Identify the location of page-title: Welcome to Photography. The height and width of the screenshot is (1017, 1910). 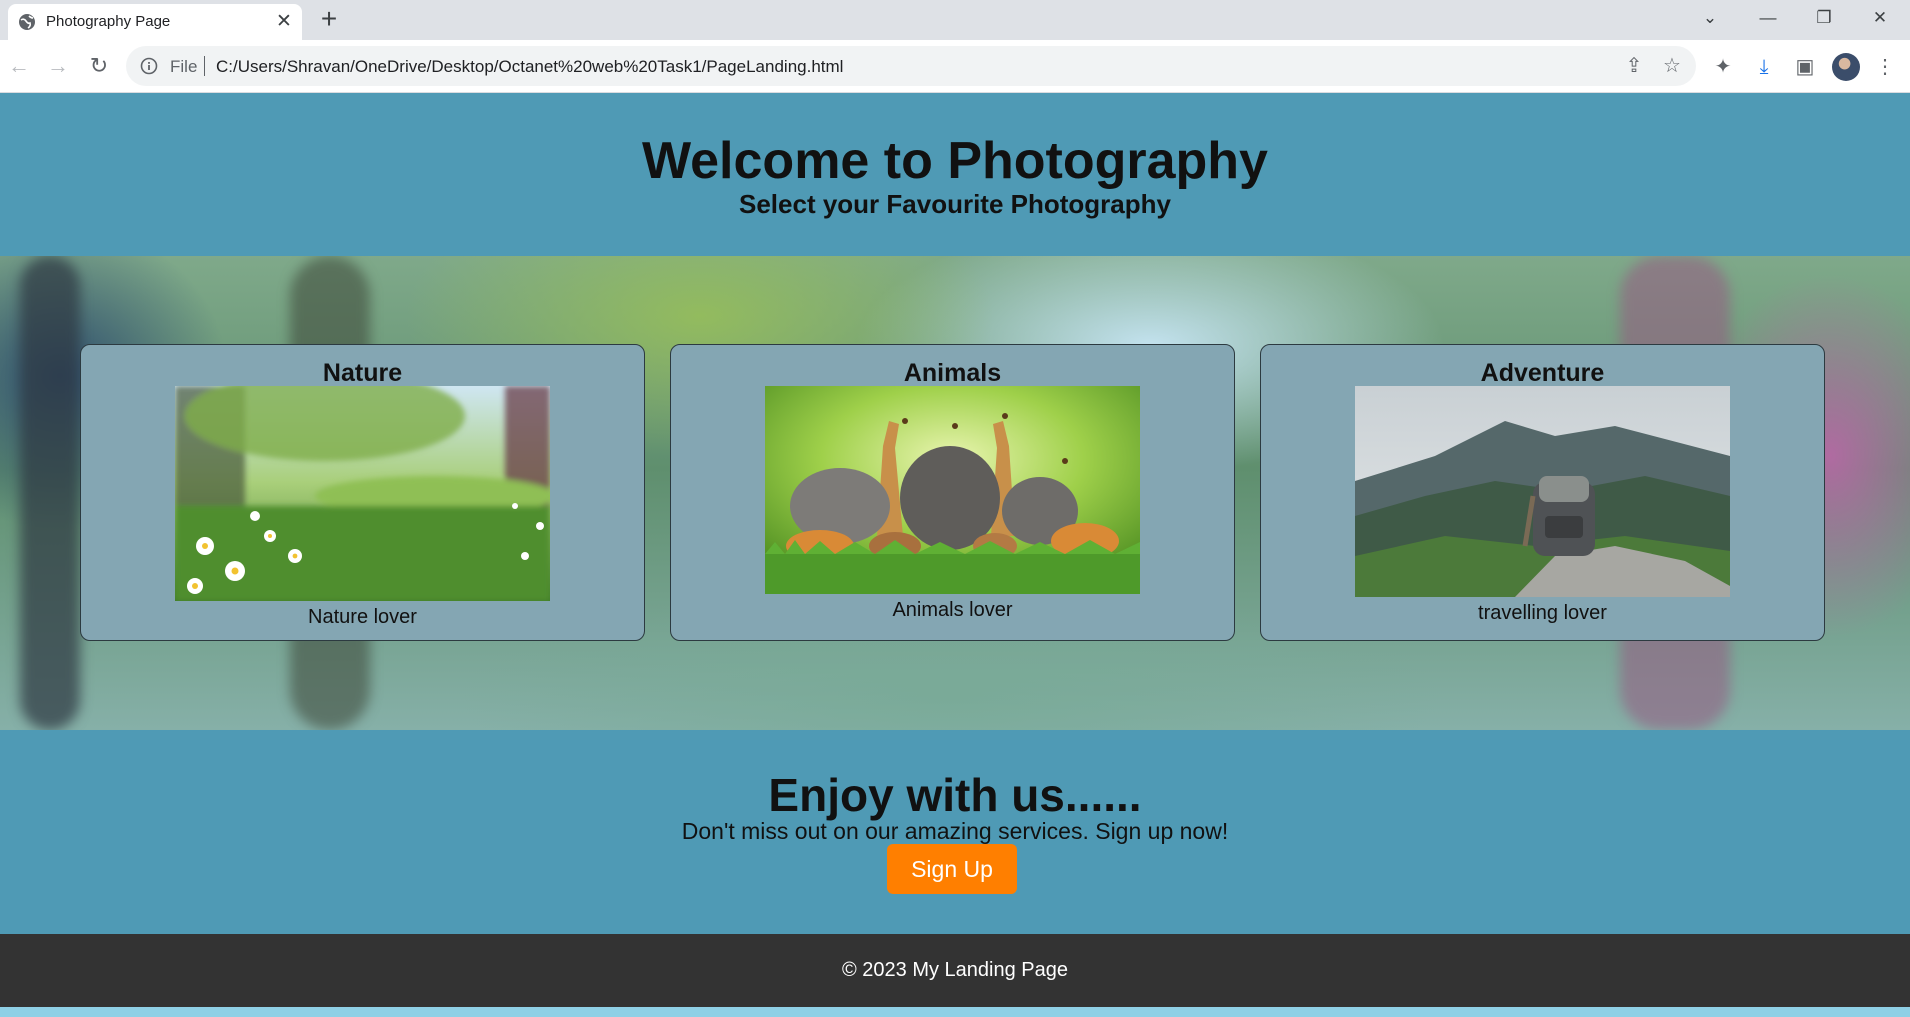
(955, 161).